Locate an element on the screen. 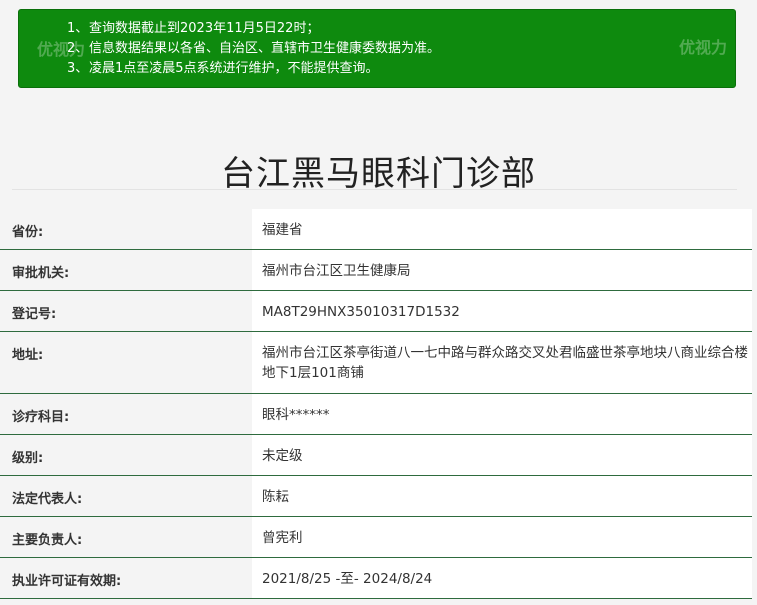 This screenshot has height=605, width=757. row-value: 陈耘 is located at coordinates (502, 496).